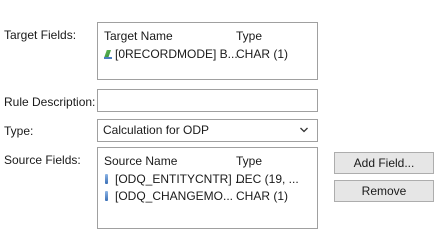 This screenshot has width=446, height=240. What do you see at coordinates (384, 191) in the screenshot?
I see `remove-button: Remove` at bounding box center [384, 191].